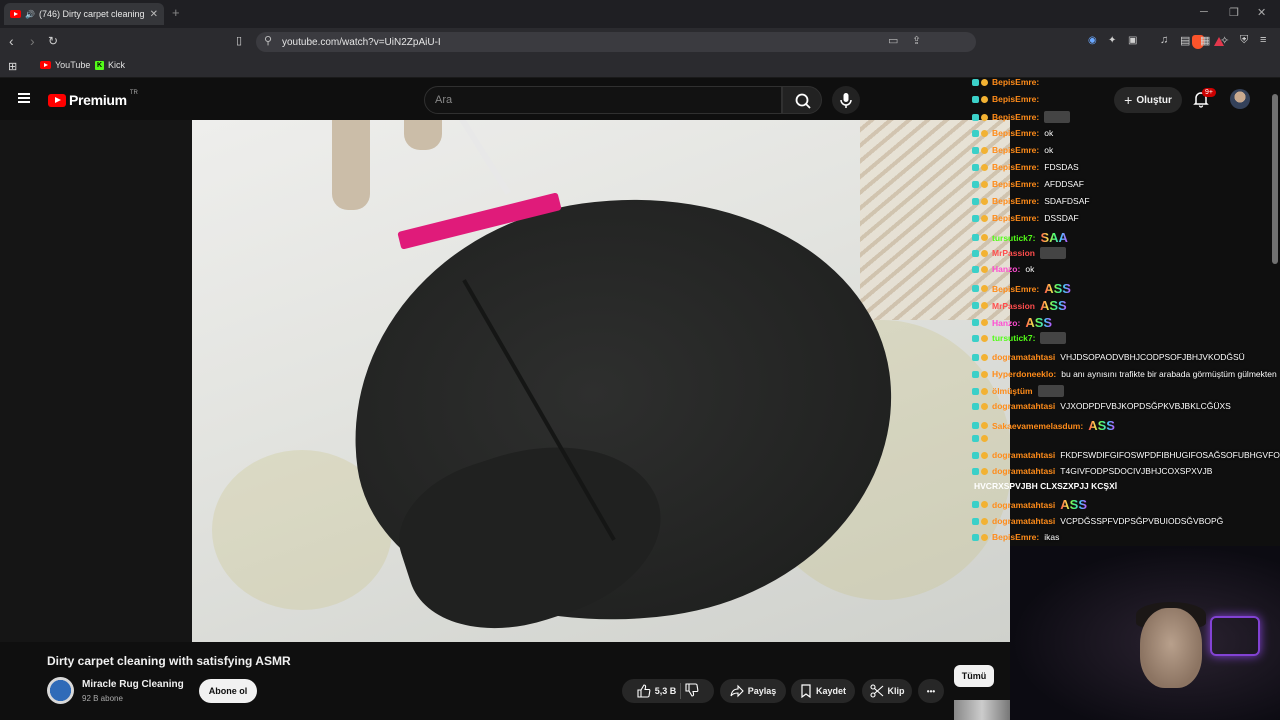  What do you see at coordinates (640, 67) in the screenshot?
I see `bookmarks-bar: ⊞ YouTube K Kick` at bounding box center [640, 67].